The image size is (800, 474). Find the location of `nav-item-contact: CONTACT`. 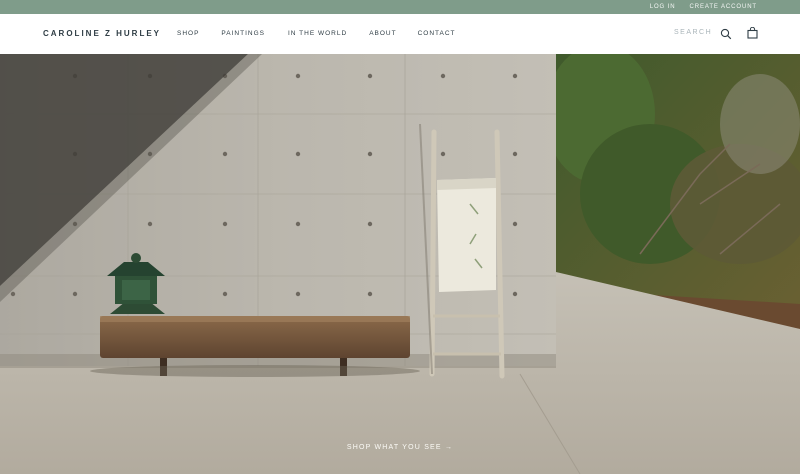

nav-item-contact: CONTACT is located at coordinates (437, 33).